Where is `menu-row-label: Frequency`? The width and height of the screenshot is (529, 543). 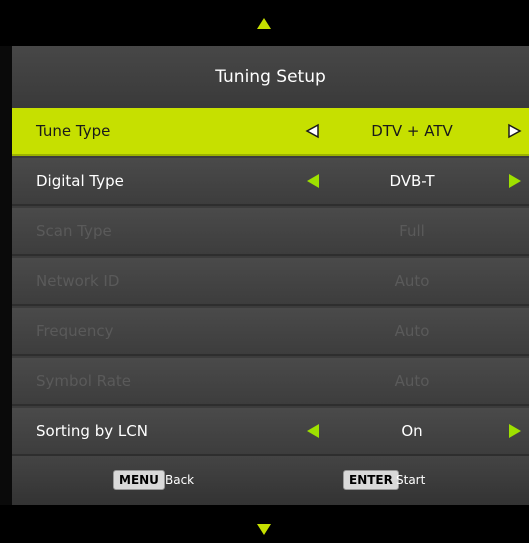
menu-row-label: Frequency is located at coordinates (75, 331).